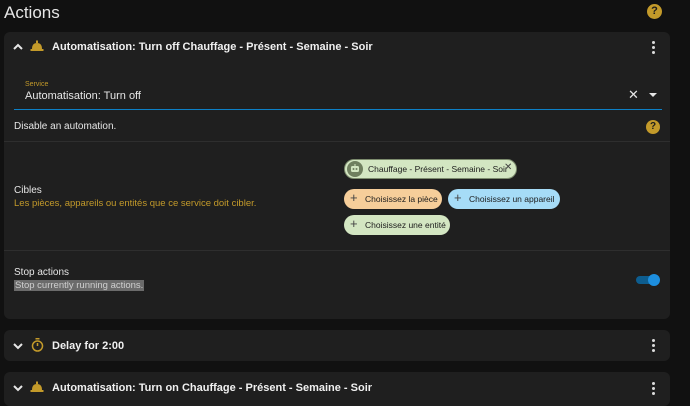 The height and width of the screenshot is (406, 690). I want to click on choose-entity-label: Choisissez une entité, so click(405, 225).